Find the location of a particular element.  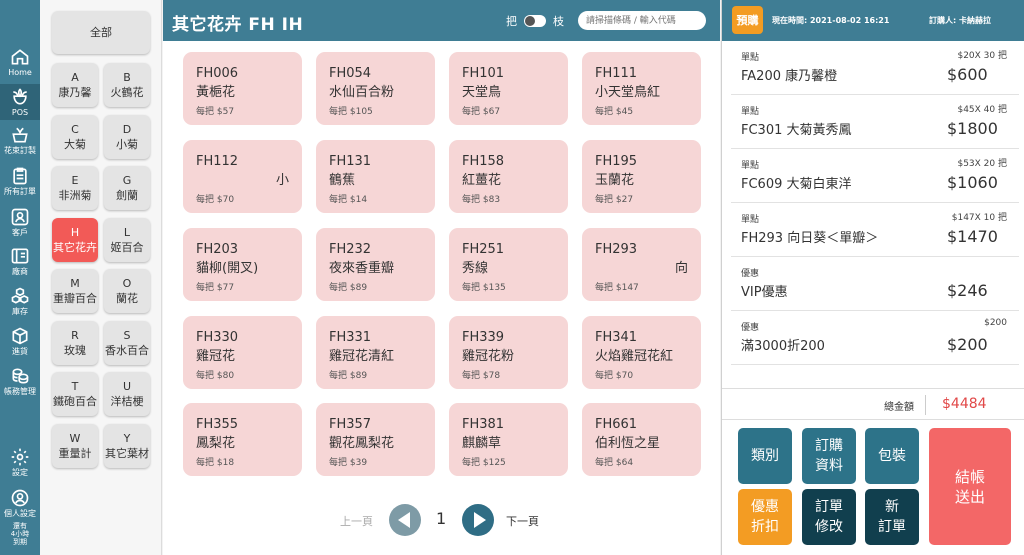

category-a: A 康乃馨 is located at coordinates (75, 85).